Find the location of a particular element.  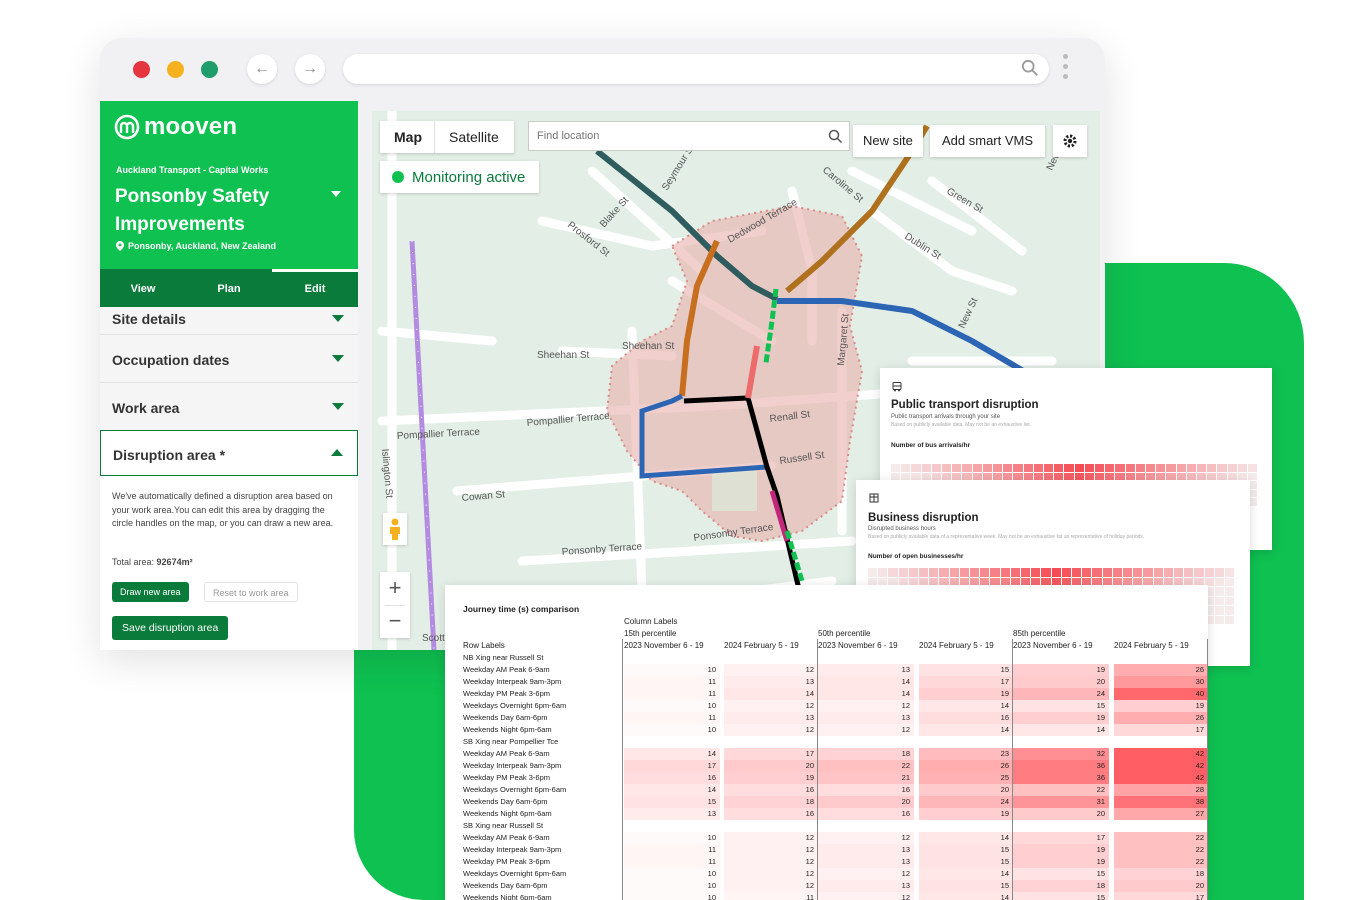

table-cell: 30 is located at coordinates (1161, 682).